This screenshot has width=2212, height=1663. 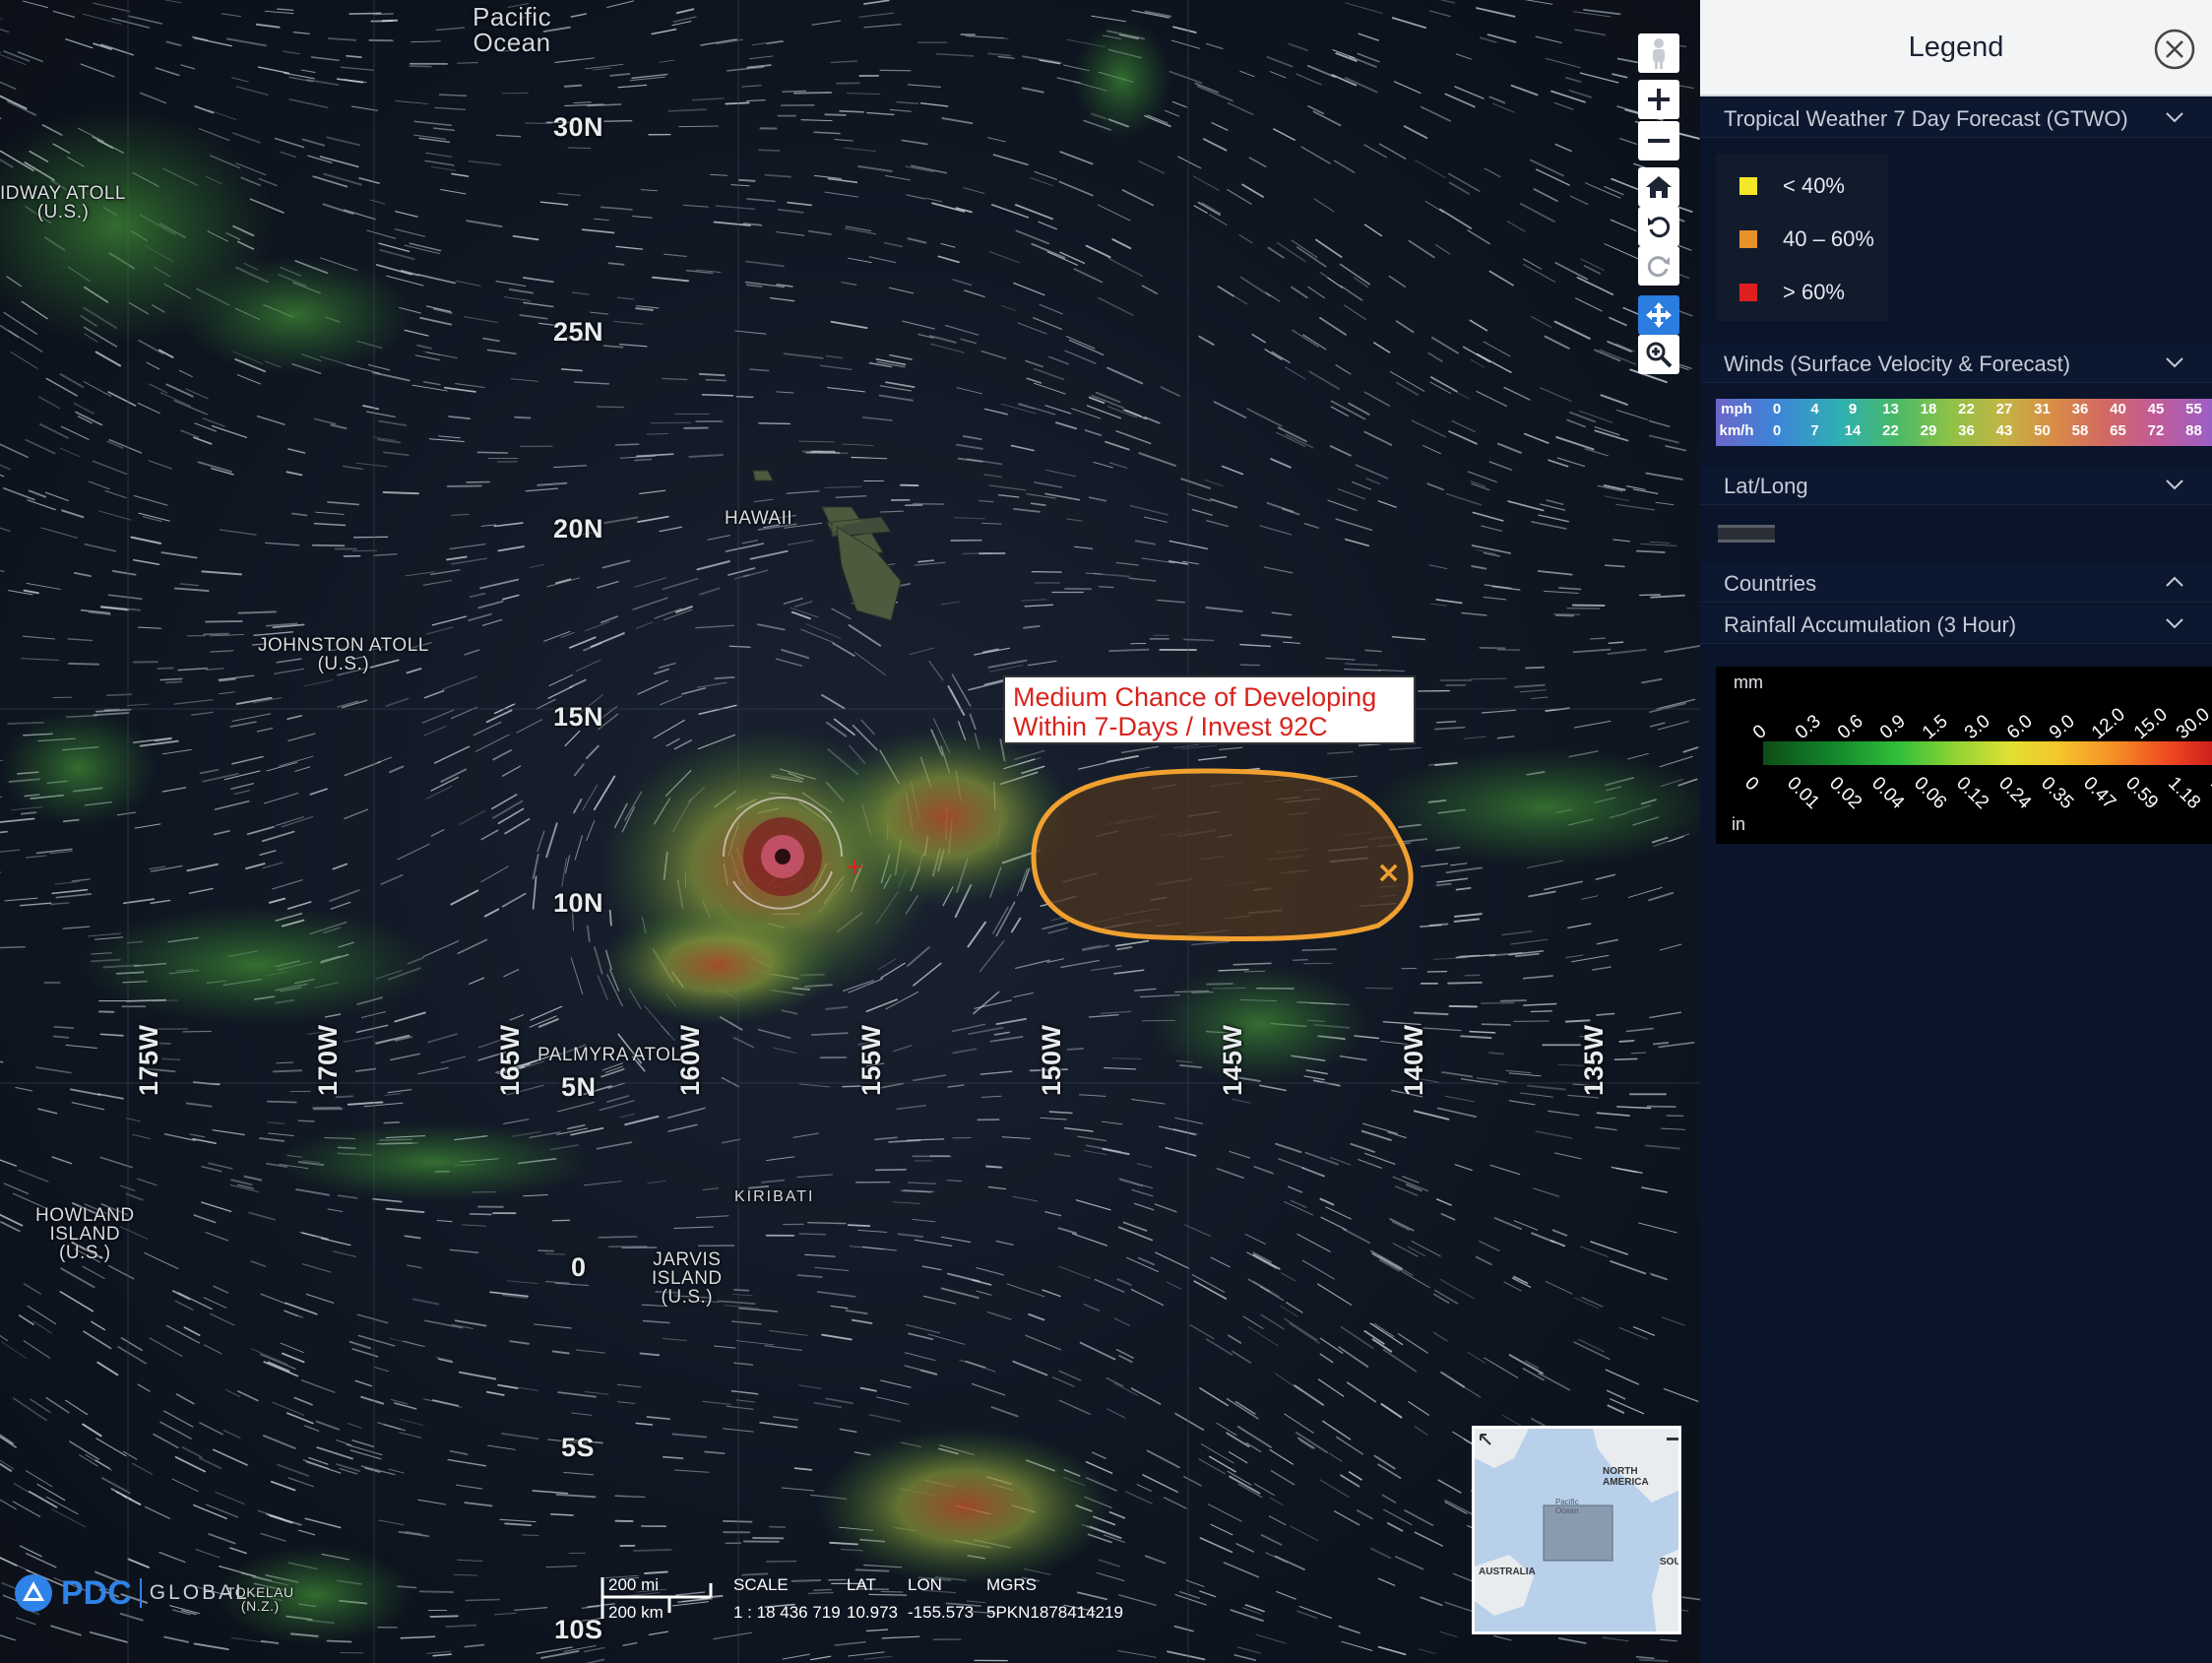 I want to click on zoom-out-button, so click(x=1659, y=140).